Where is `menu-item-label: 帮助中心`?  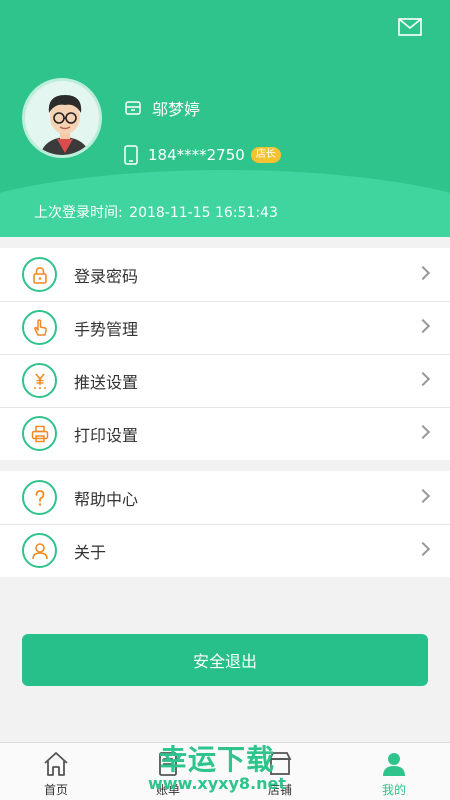
menu-item-label: 帮助中心 is located at coordinates (106, 499).